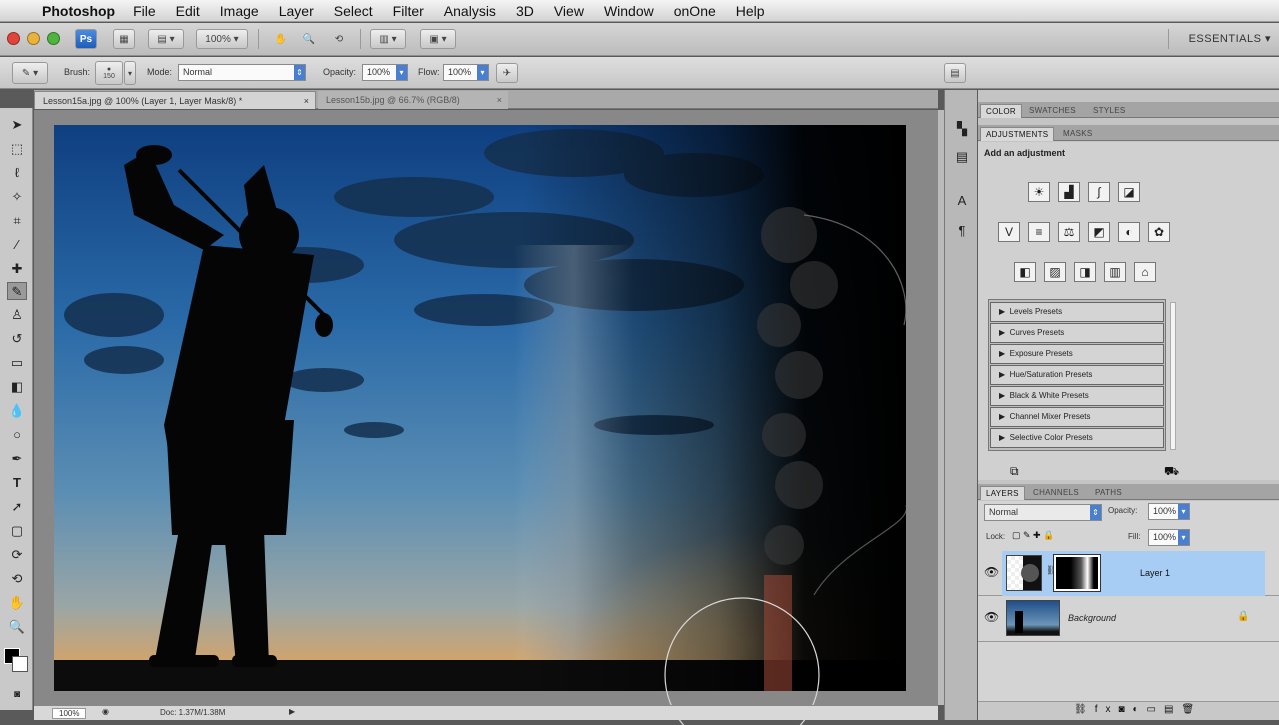  What do you see at coordinates (17, 173) in the screenshot?
I see `lasso-tool-icon: ℓ` at bounding box center [17, 173].